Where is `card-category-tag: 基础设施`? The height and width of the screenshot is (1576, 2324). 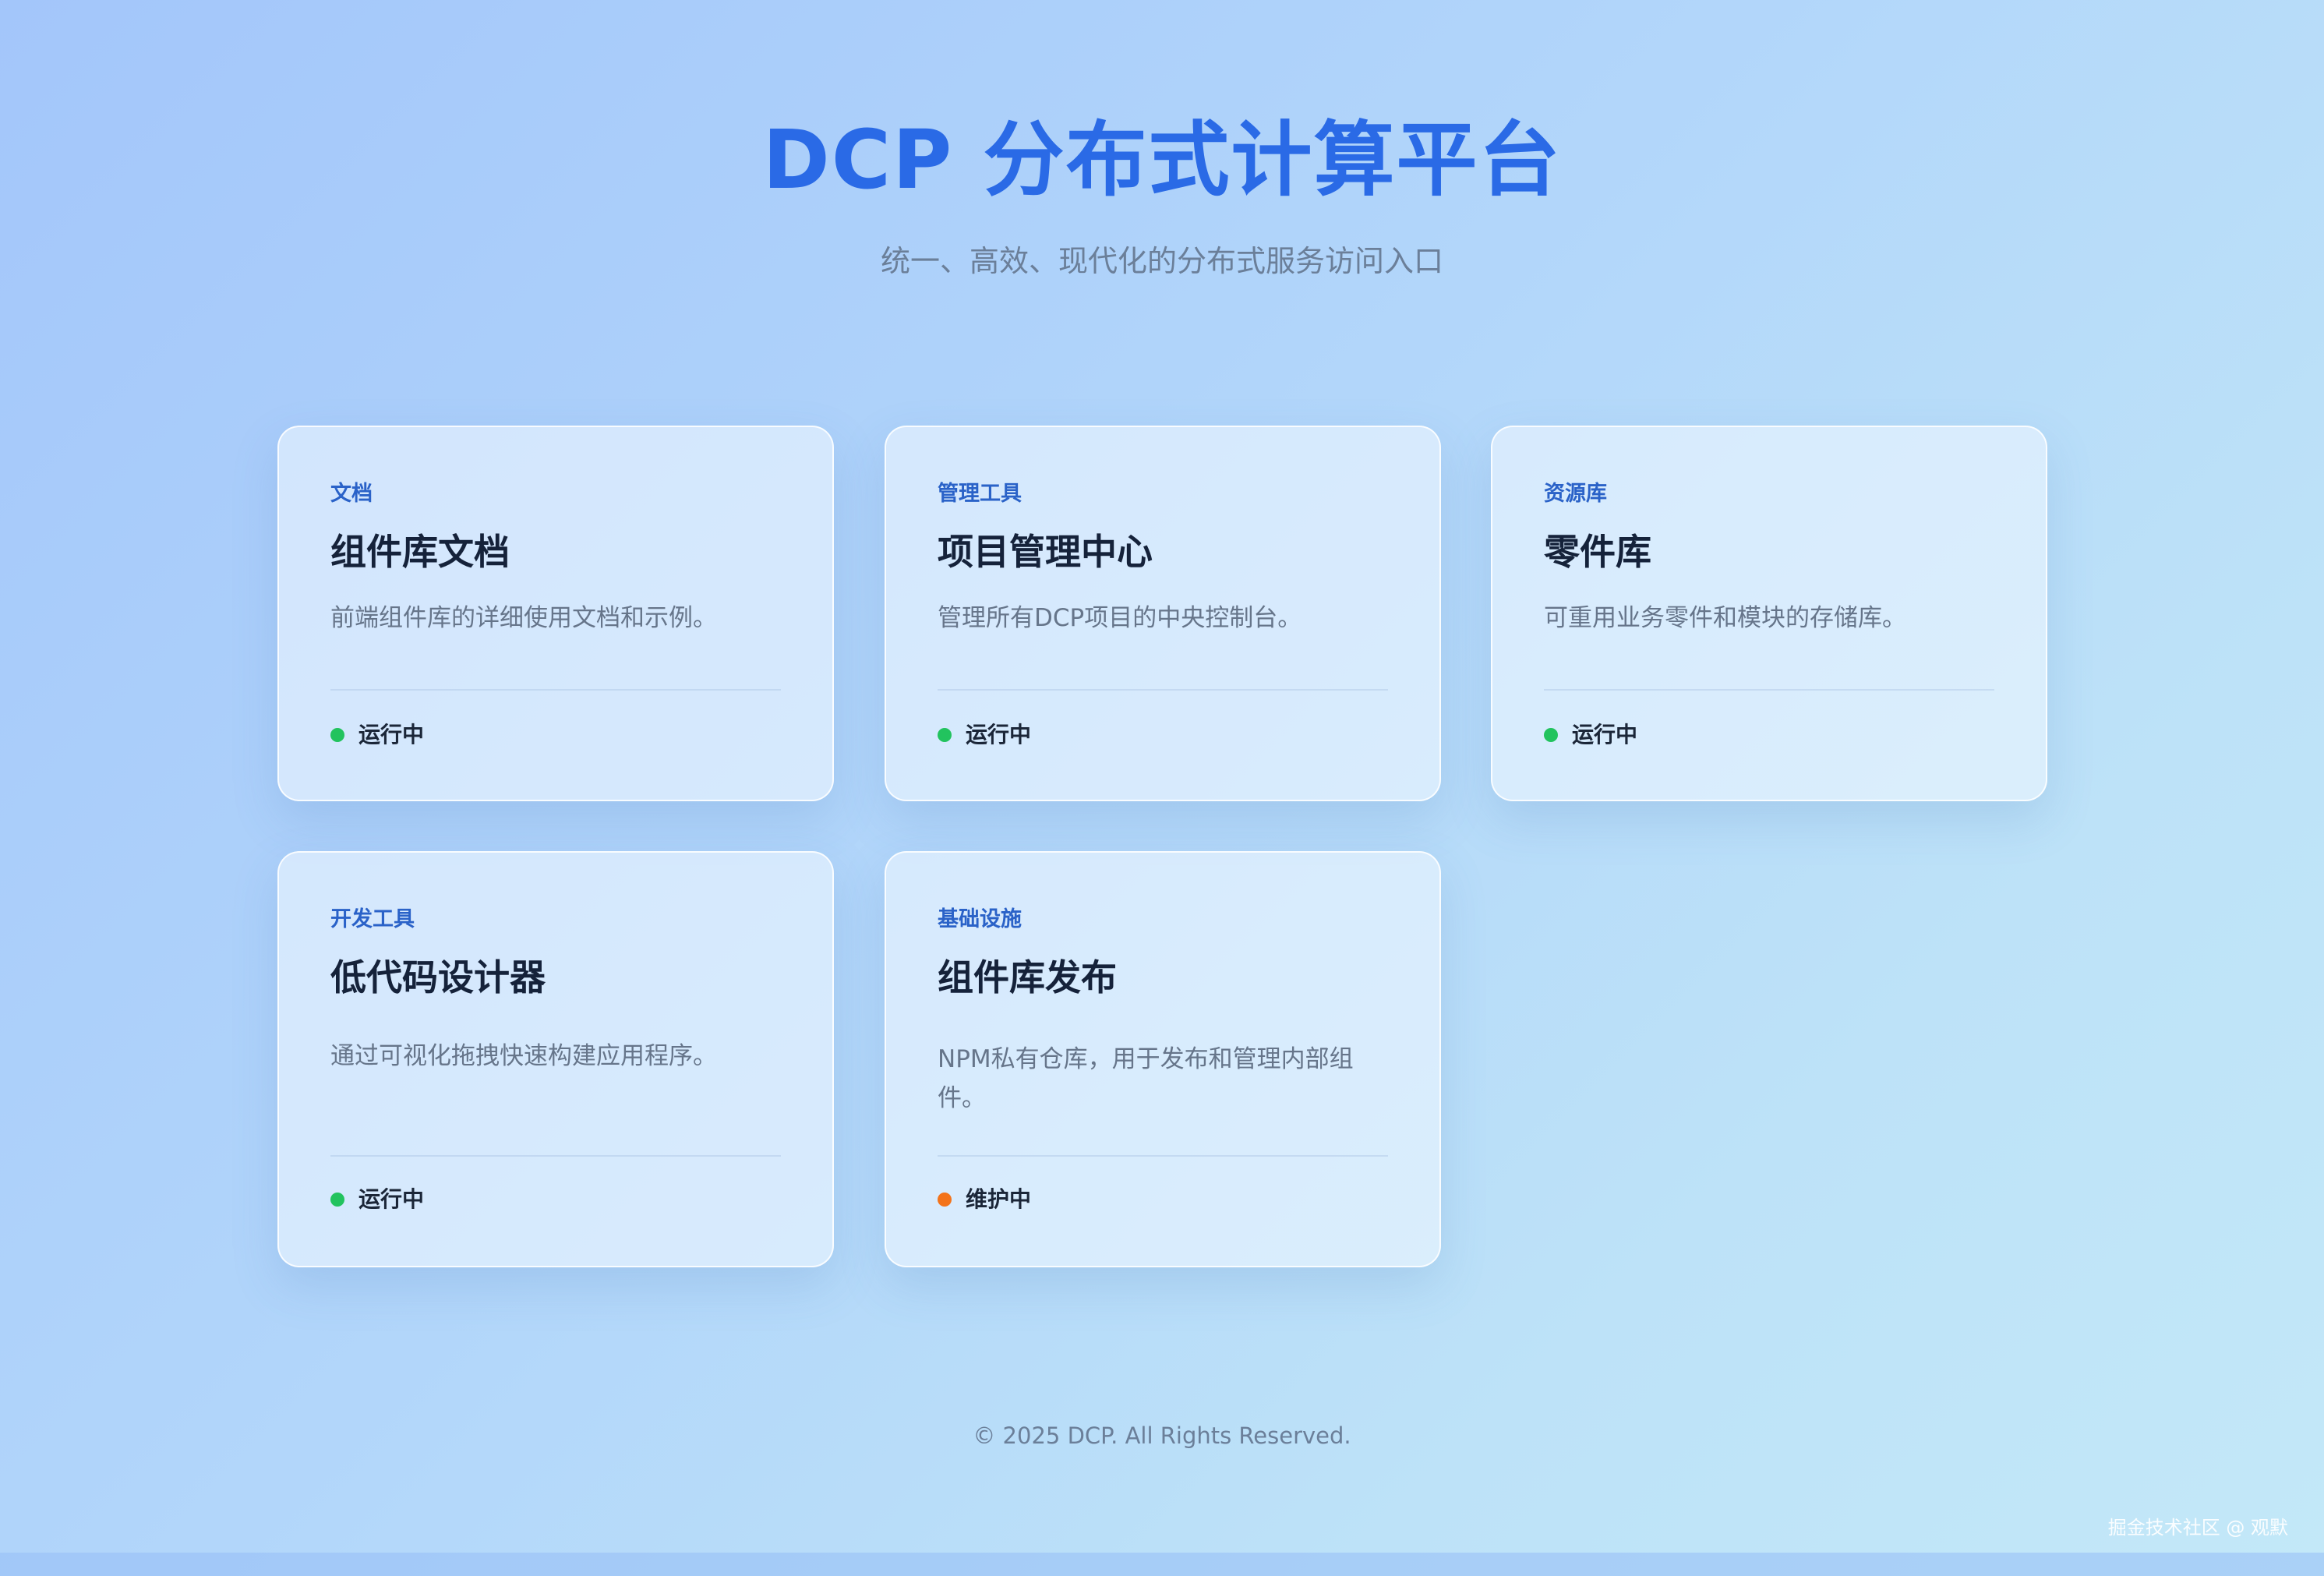
card-category-tag: 基础设施 is located at coordinates (980, 919).